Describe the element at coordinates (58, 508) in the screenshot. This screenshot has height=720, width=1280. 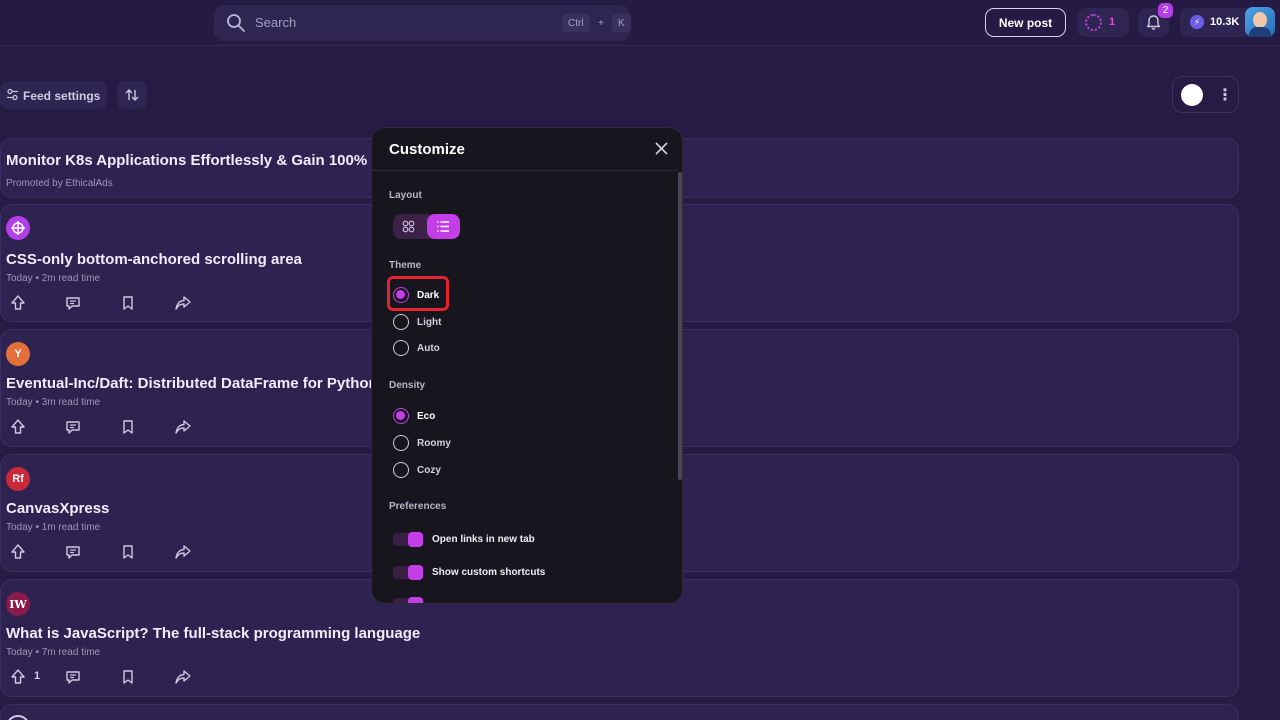
I see `card-title: CanvasXpress` at that location.